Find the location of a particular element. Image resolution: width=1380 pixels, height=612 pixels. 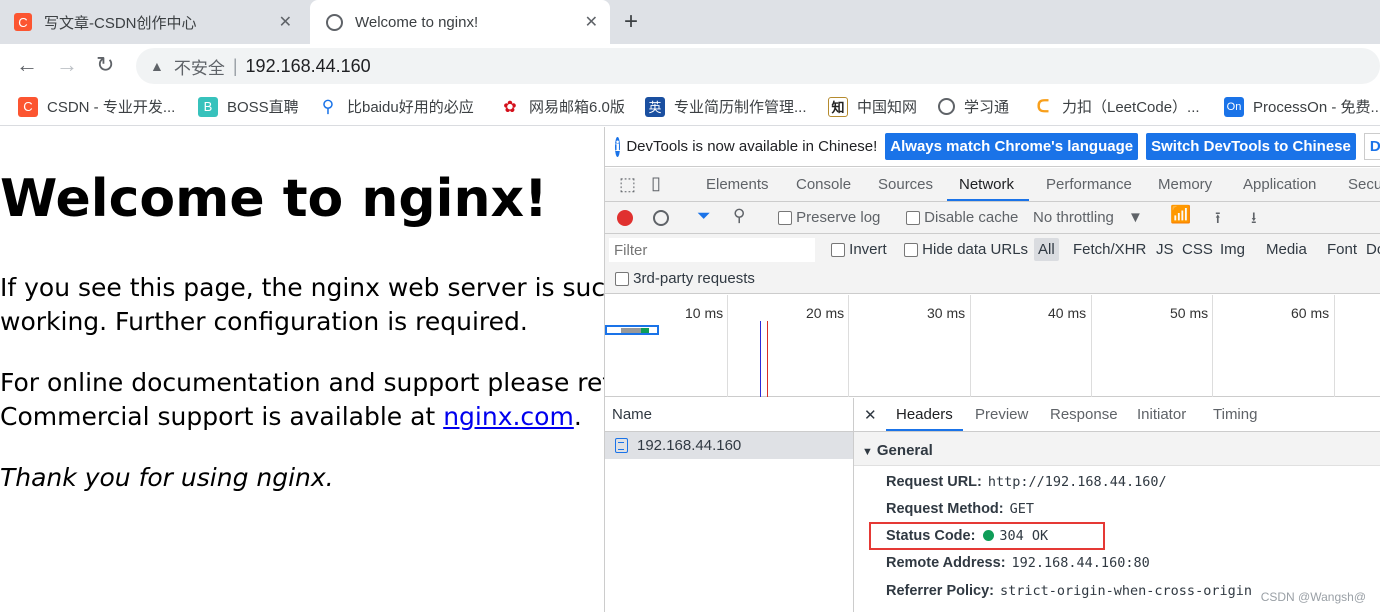

bookmark-cnki: 知中国知网 is located at coordinates (872, 106).